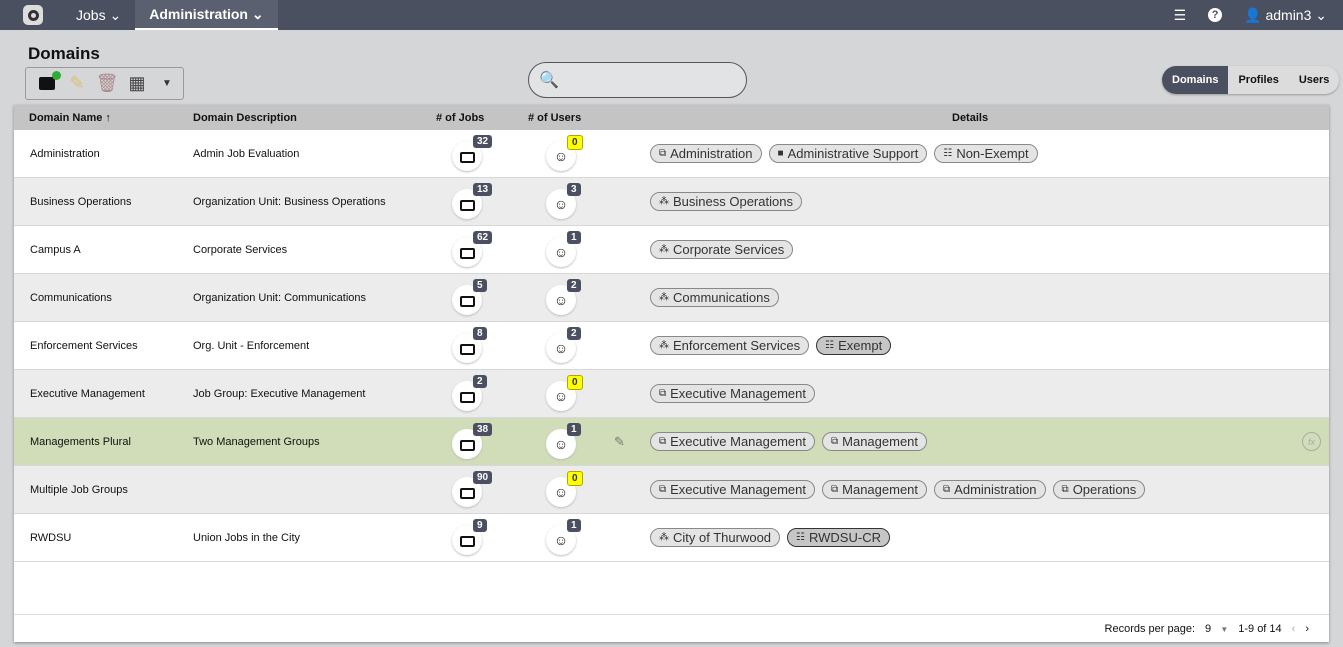 This screenshot has height=647, width=1343. Describe the element at coordinates (206, 15) in the screenshot. I see `nav-administration: Administration ⌄` at that location.